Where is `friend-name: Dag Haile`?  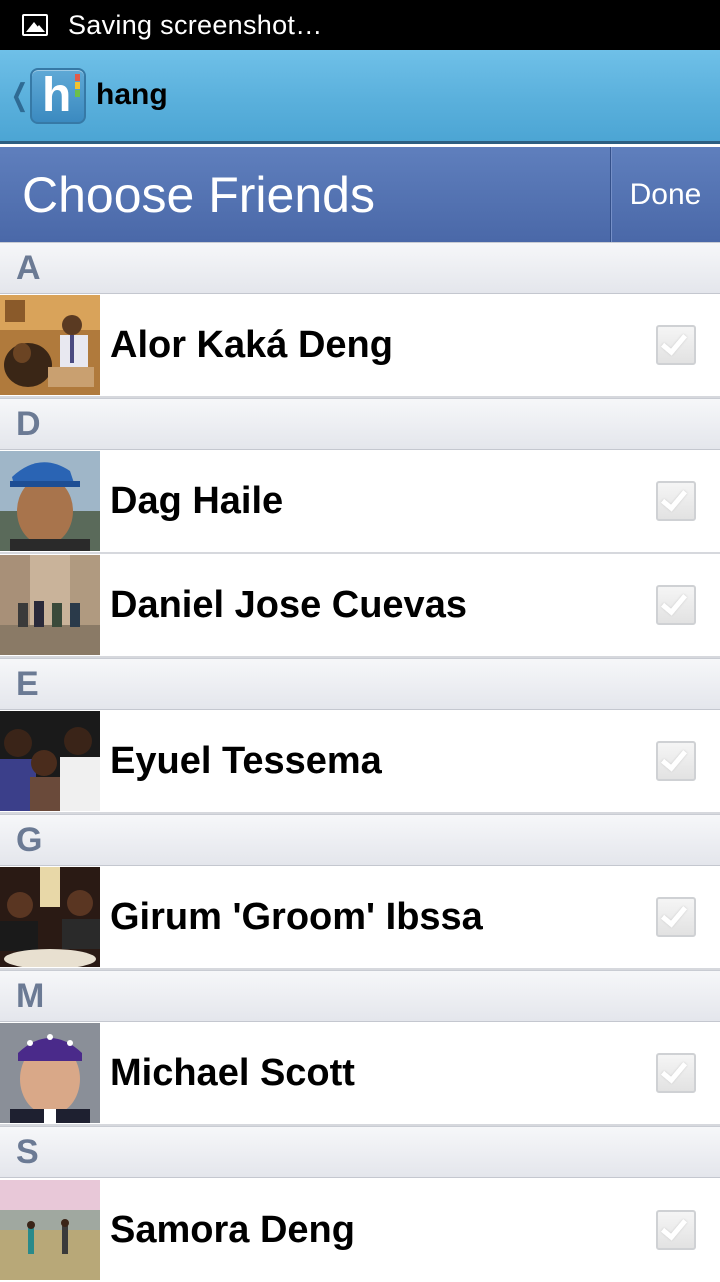 friend-name: Dag Haile is located at coordinates (197, 500).